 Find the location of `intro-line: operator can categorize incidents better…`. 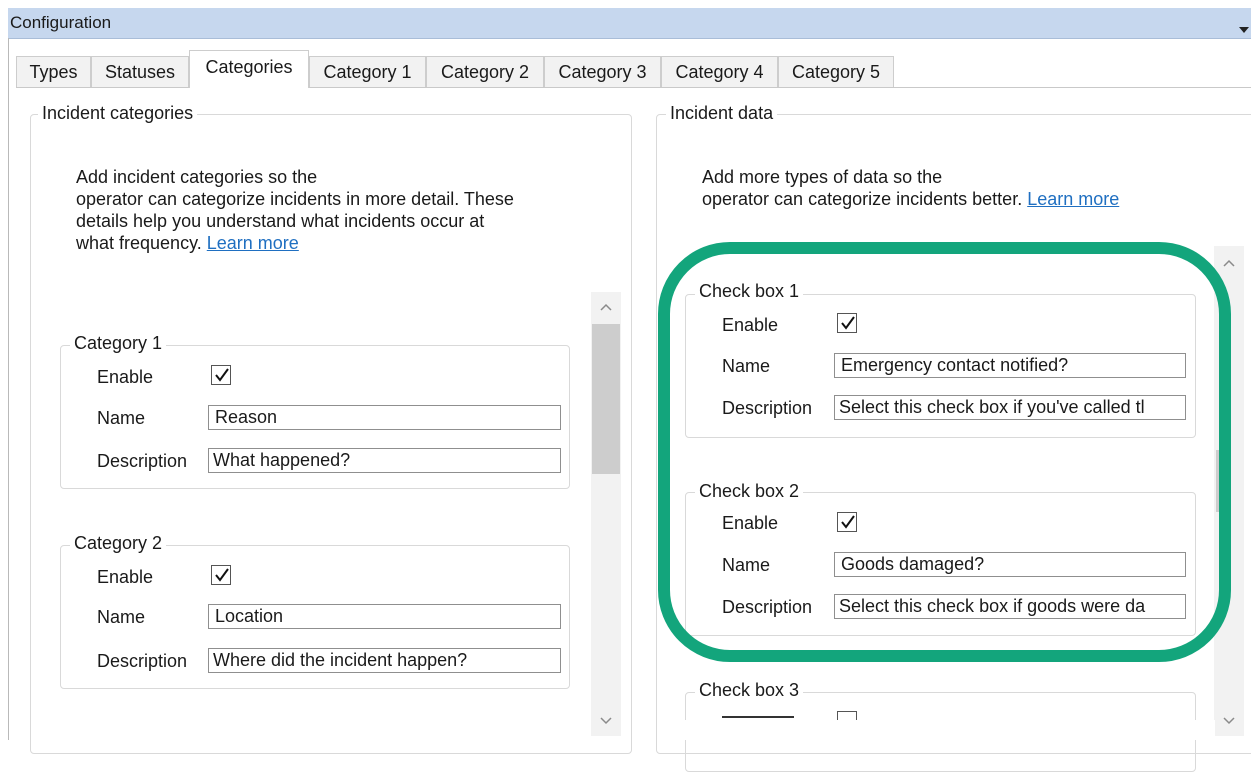

intro-line: operator can categorize incidents better… is located at coordinates (862, 199).